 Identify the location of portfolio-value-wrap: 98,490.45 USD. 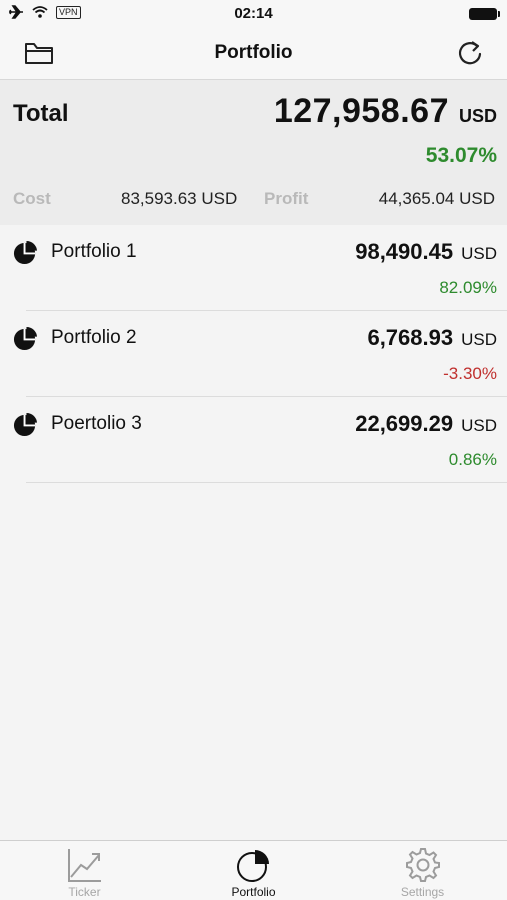
(426, 252).